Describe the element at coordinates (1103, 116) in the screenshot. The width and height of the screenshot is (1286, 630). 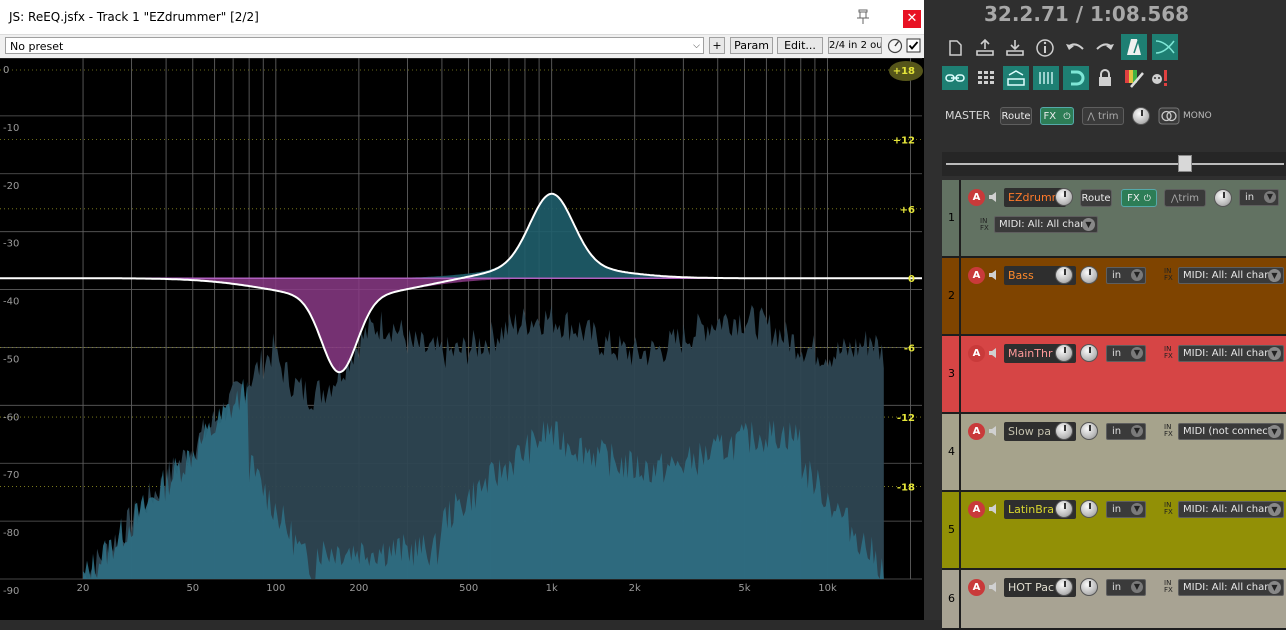
I see `master-trim-button: ⋀ trim` at that location.